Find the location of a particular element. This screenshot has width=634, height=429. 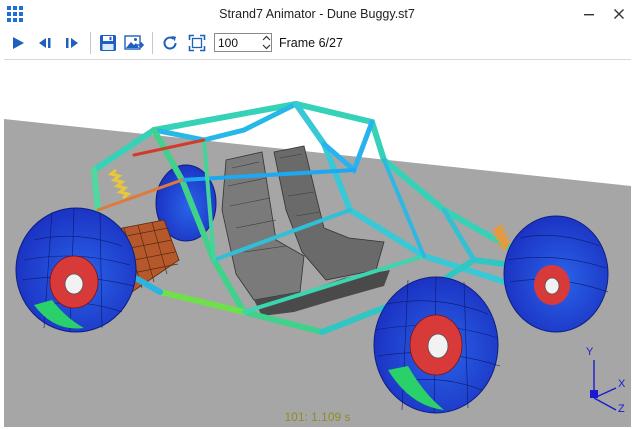

save-disk-icon is located at coordinates (108, 43).